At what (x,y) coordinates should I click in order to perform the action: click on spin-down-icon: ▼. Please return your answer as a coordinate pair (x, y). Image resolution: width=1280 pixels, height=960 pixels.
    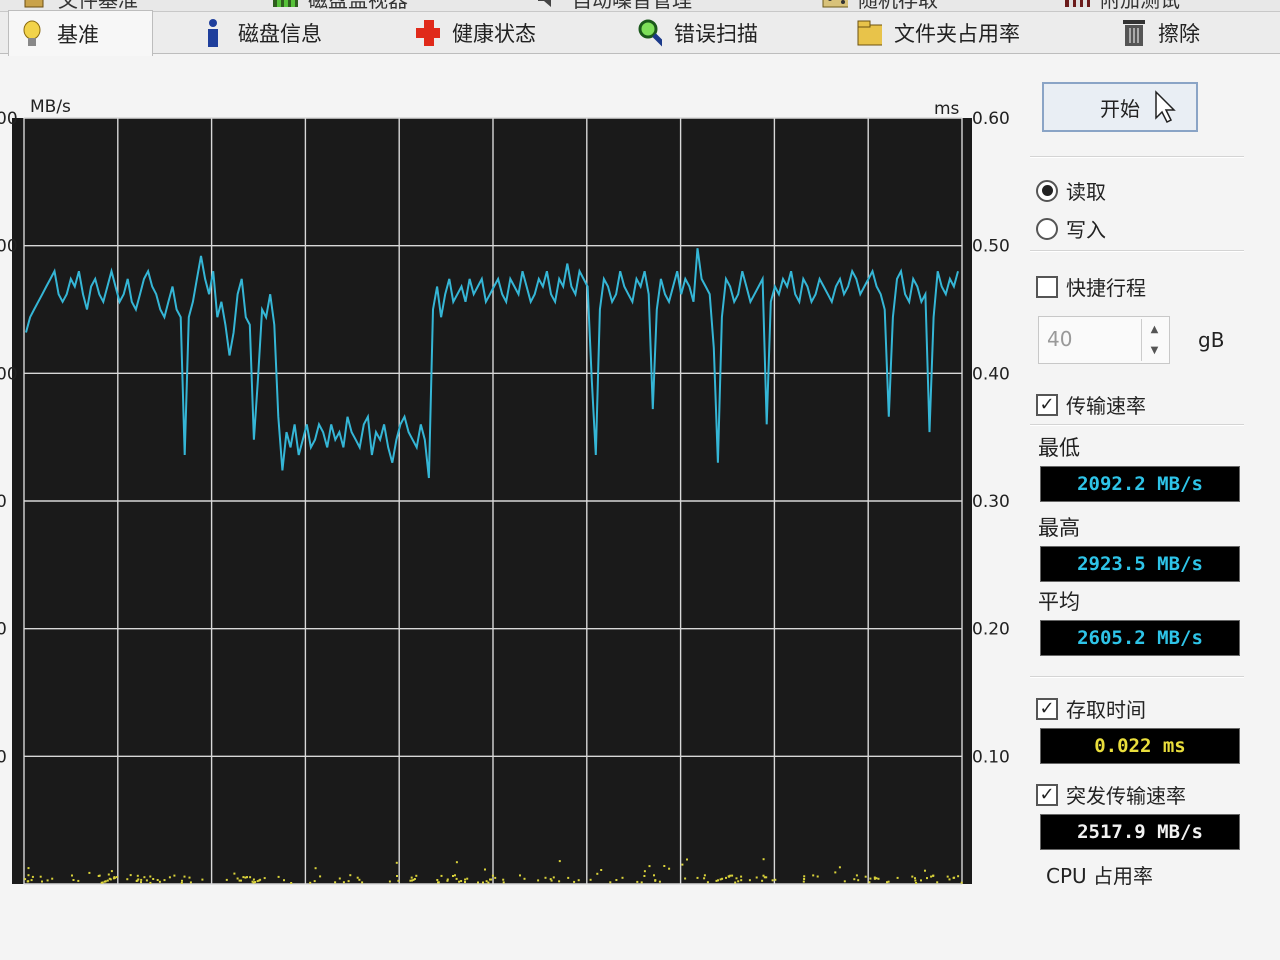
    Looking at the image, I should click on (1154, 350).